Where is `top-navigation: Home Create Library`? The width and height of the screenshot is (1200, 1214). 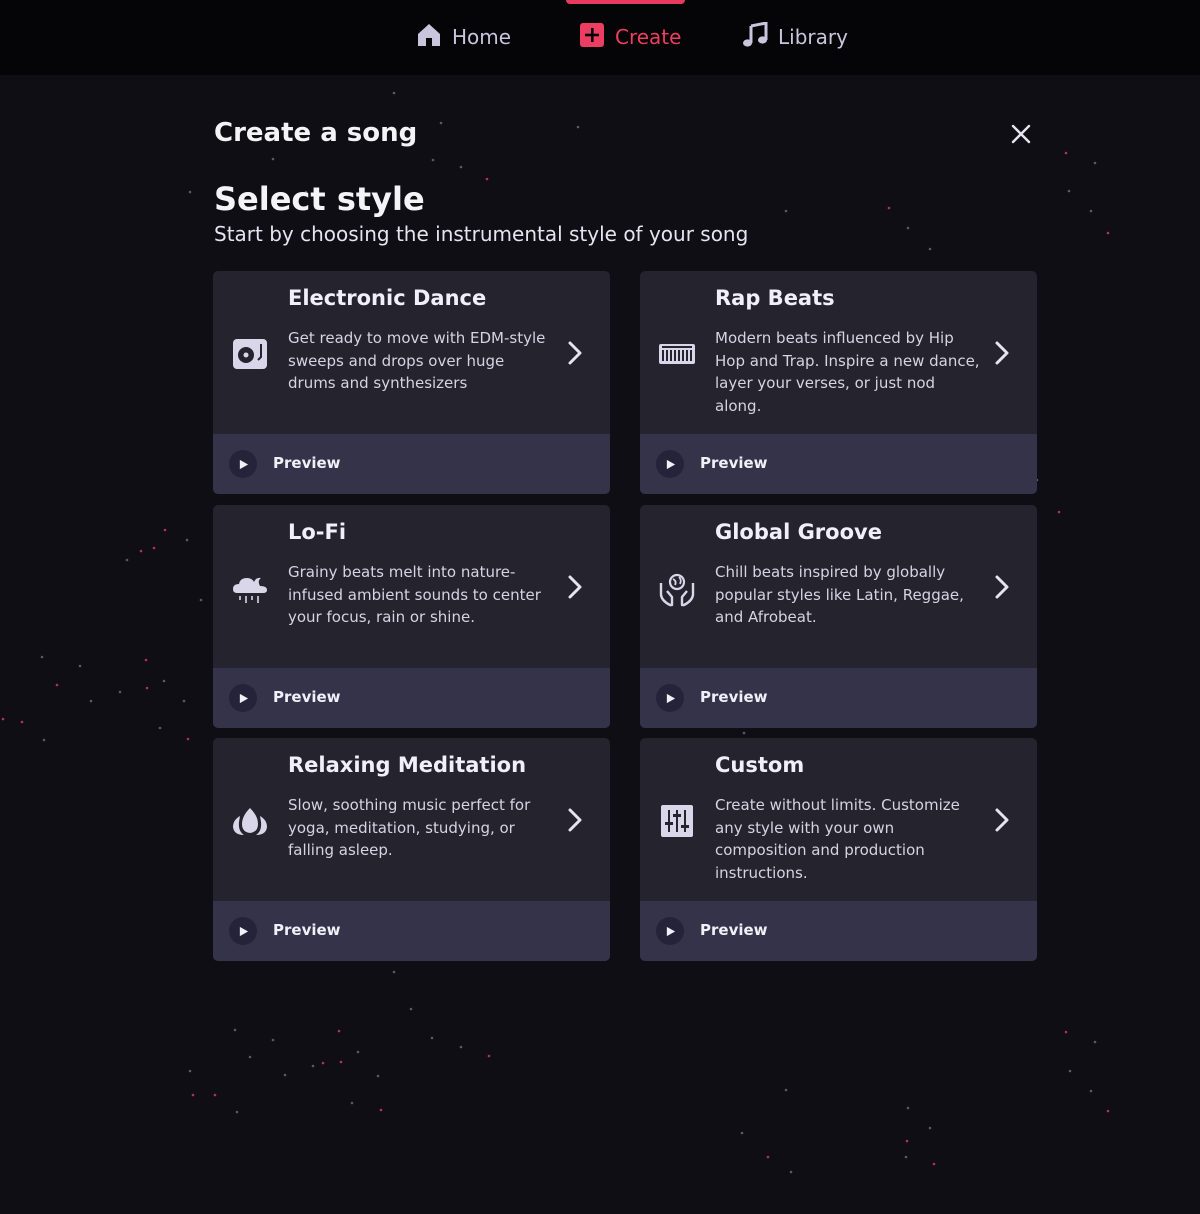
top-navigation: Home Create Library is located at coordinates (600, 37).